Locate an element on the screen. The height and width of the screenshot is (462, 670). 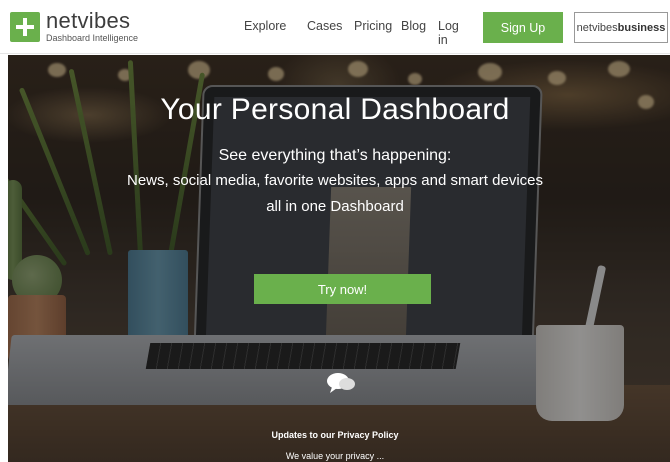
nav-blog: Blog is located at coordinates (413, 26).